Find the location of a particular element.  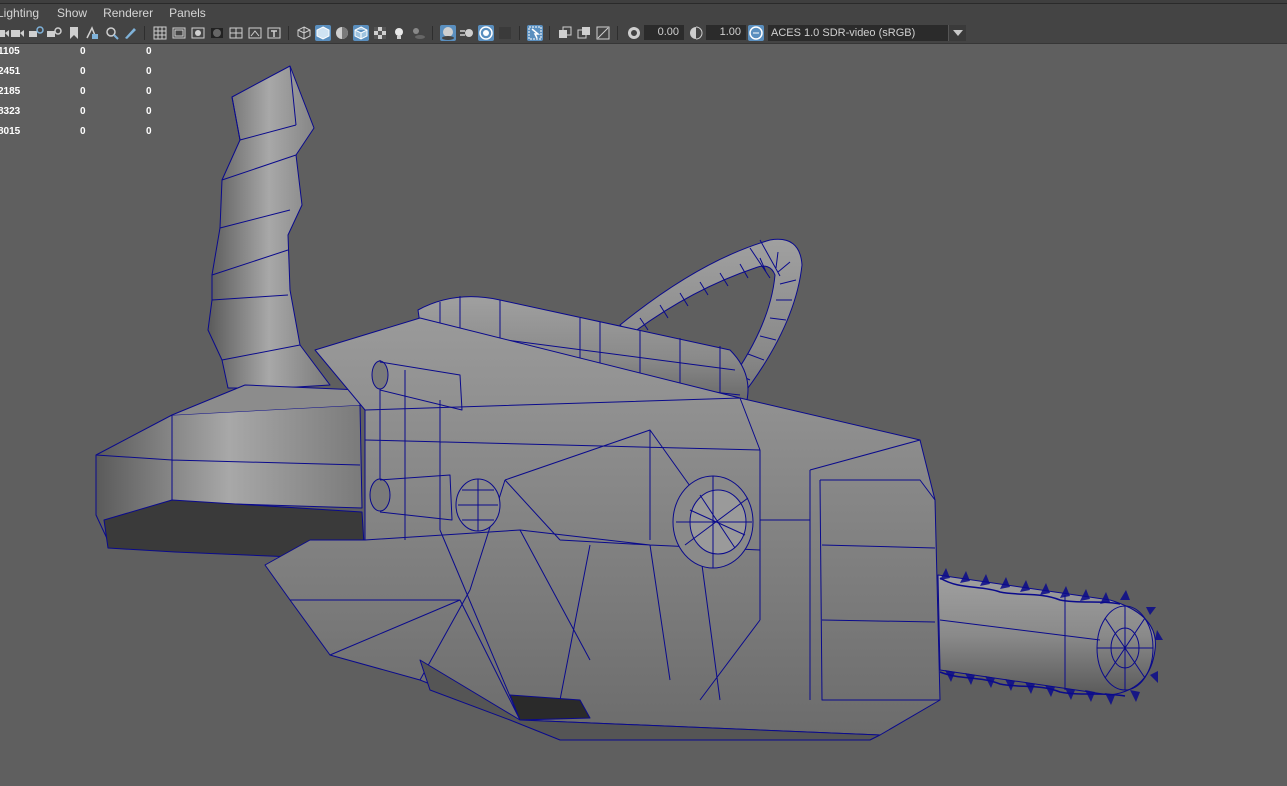

backface-culling-icon is located at coordinates (603, 33).